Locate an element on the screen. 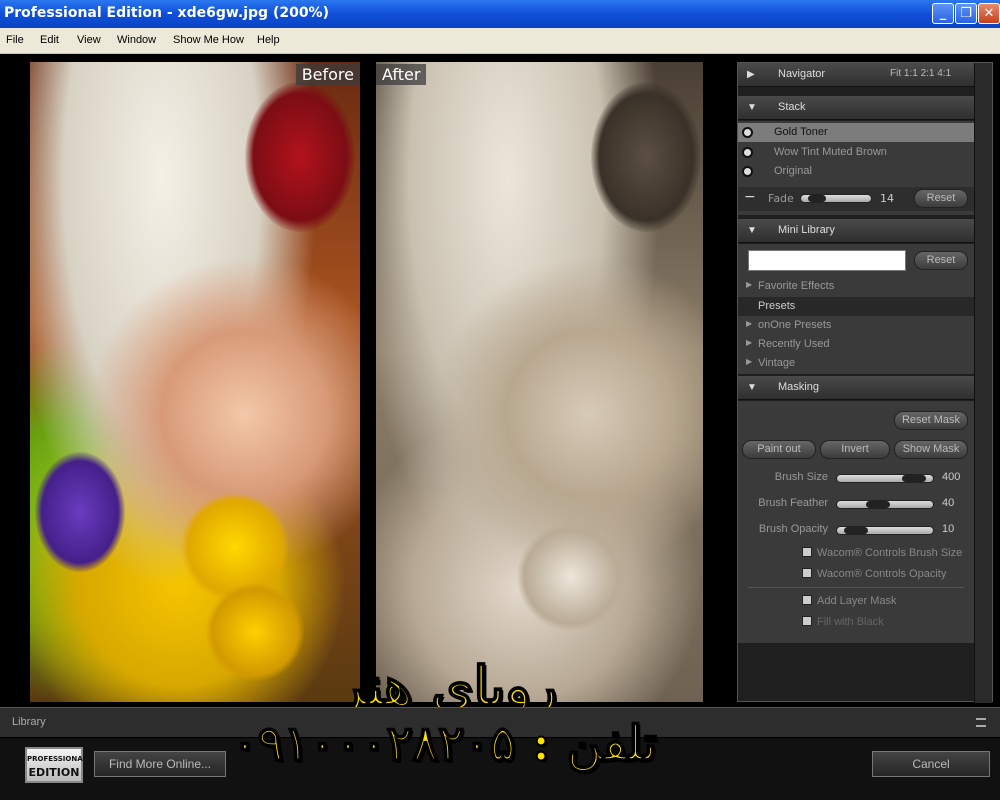  fill-black-checkbox: Fill with Black is located at coordinates (843, 622).